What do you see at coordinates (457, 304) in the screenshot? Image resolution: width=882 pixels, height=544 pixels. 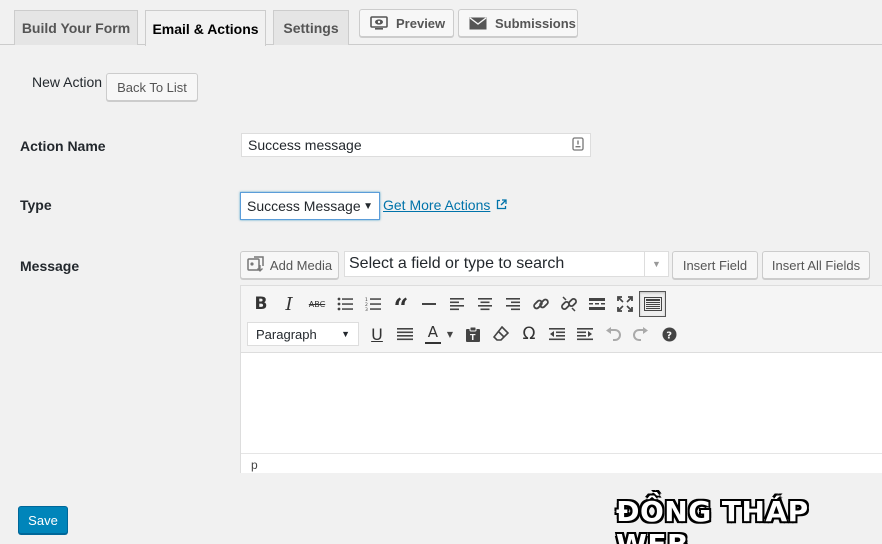 I see `align-left-icon` at bounding box center [457, 304].